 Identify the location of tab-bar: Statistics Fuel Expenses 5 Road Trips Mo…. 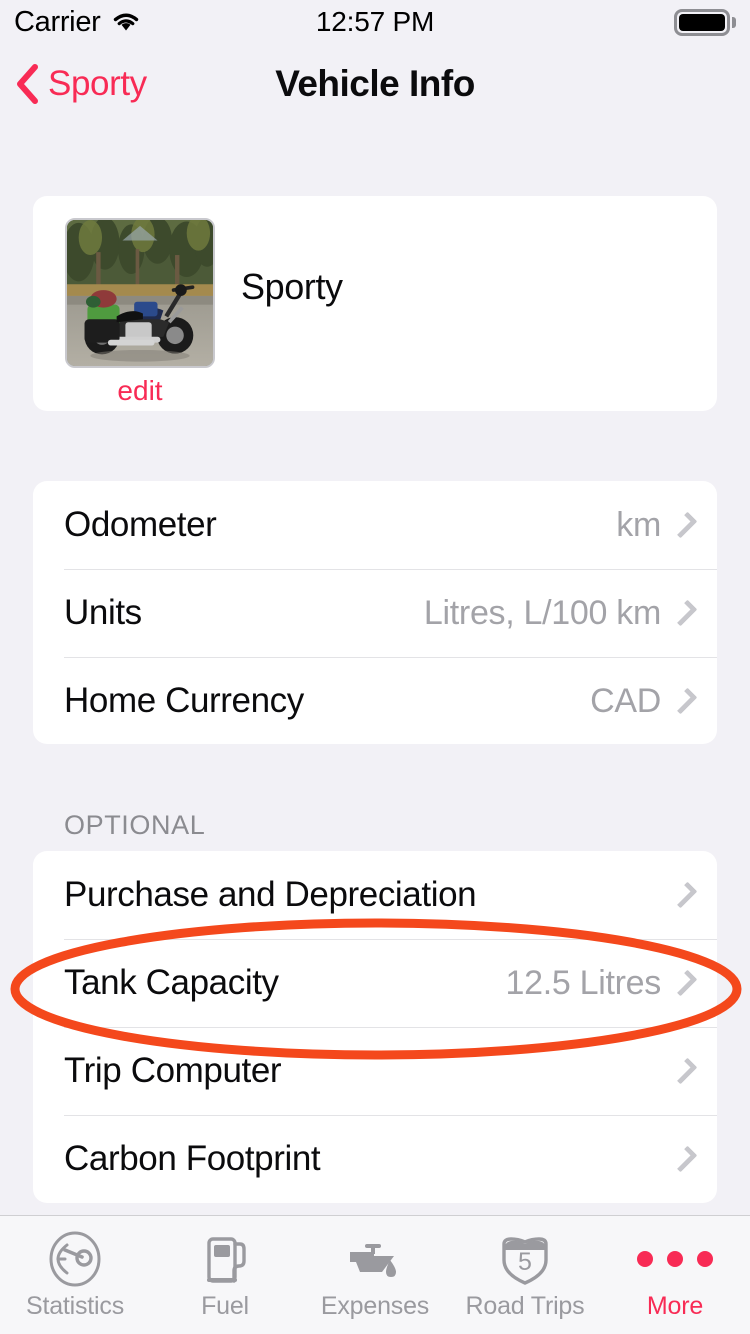
(375, 1274).